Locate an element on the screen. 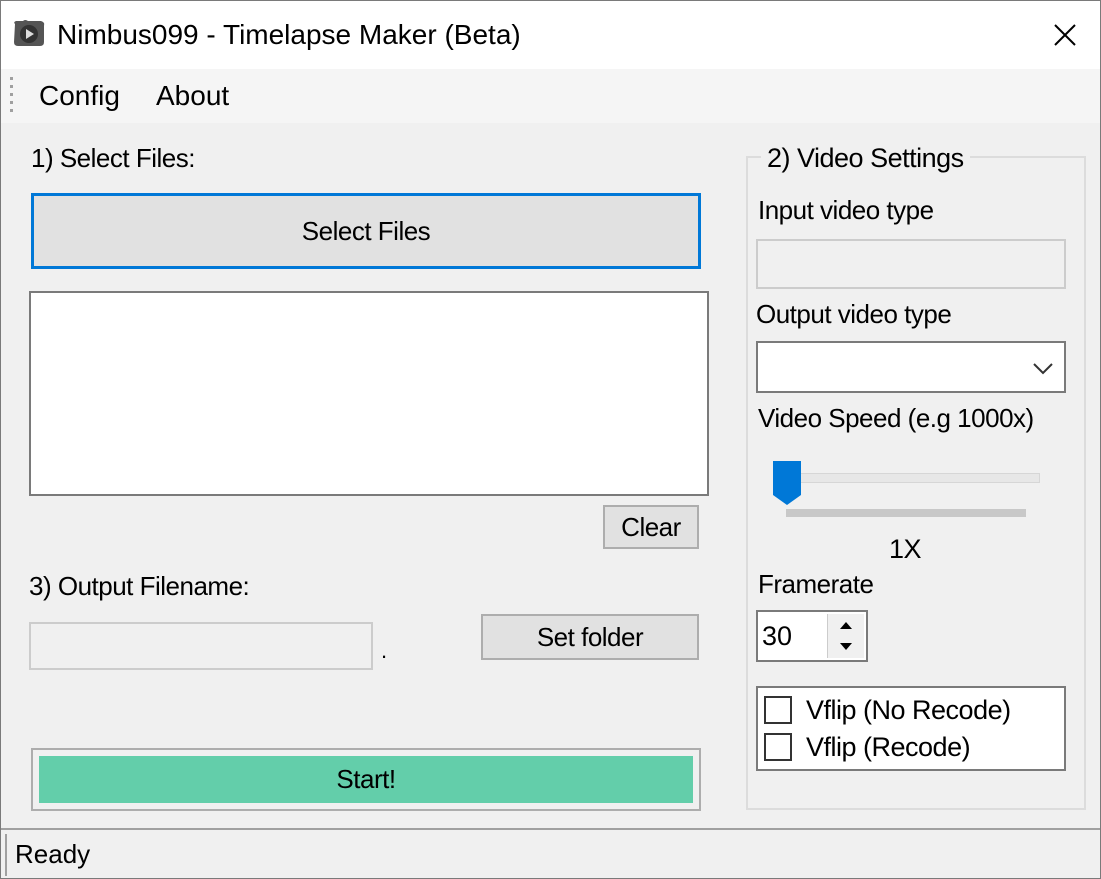 The image size is (1101, 879). chevron-down-icon is located at coordinates (1043, 369).